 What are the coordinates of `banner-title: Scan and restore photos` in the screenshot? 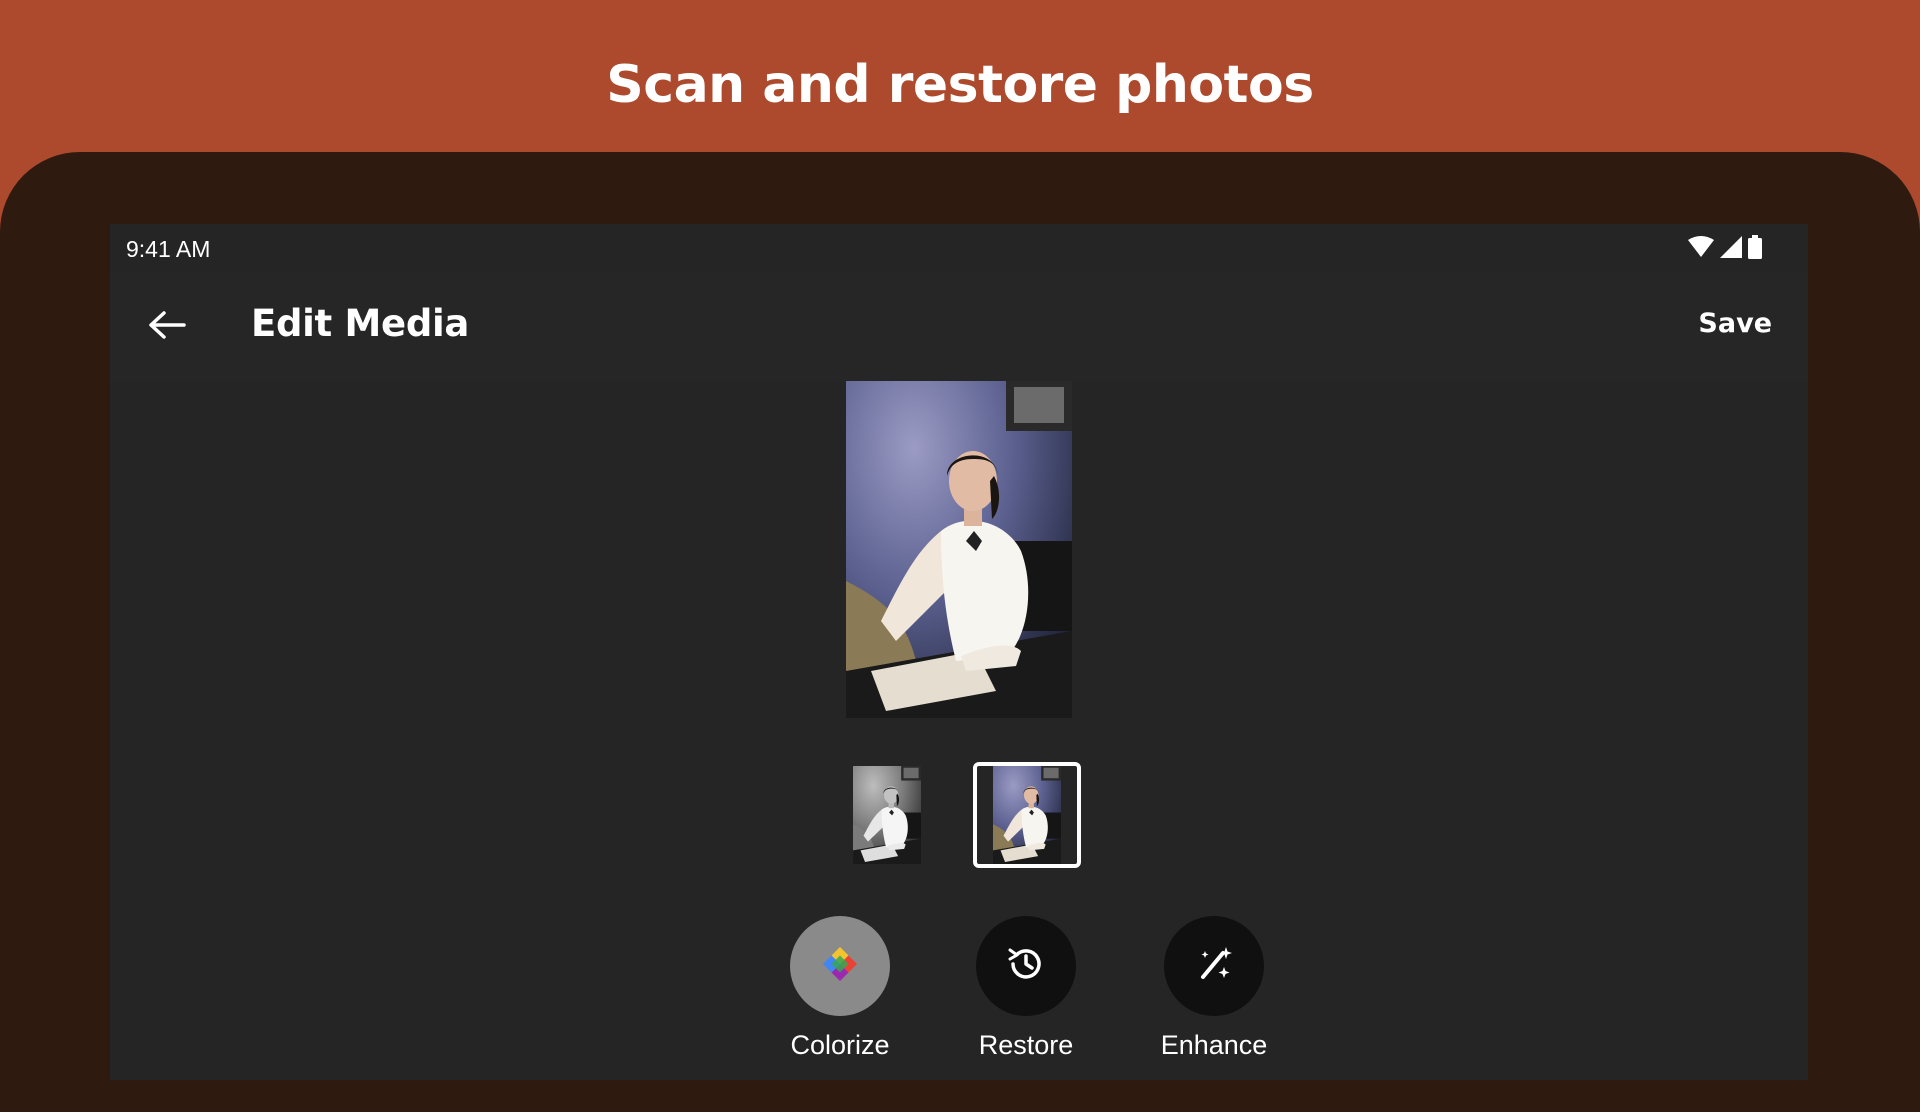 It's located at (960, 85).